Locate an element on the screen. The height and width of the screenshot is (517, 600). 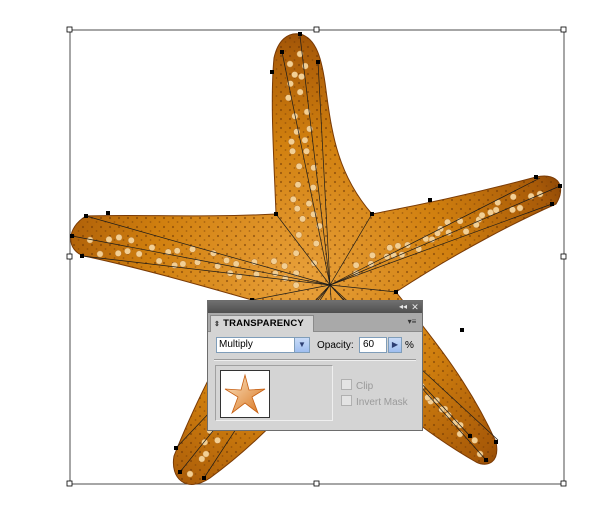
invert-mask-label: Invert Mask is located at coordinates (382, 402).